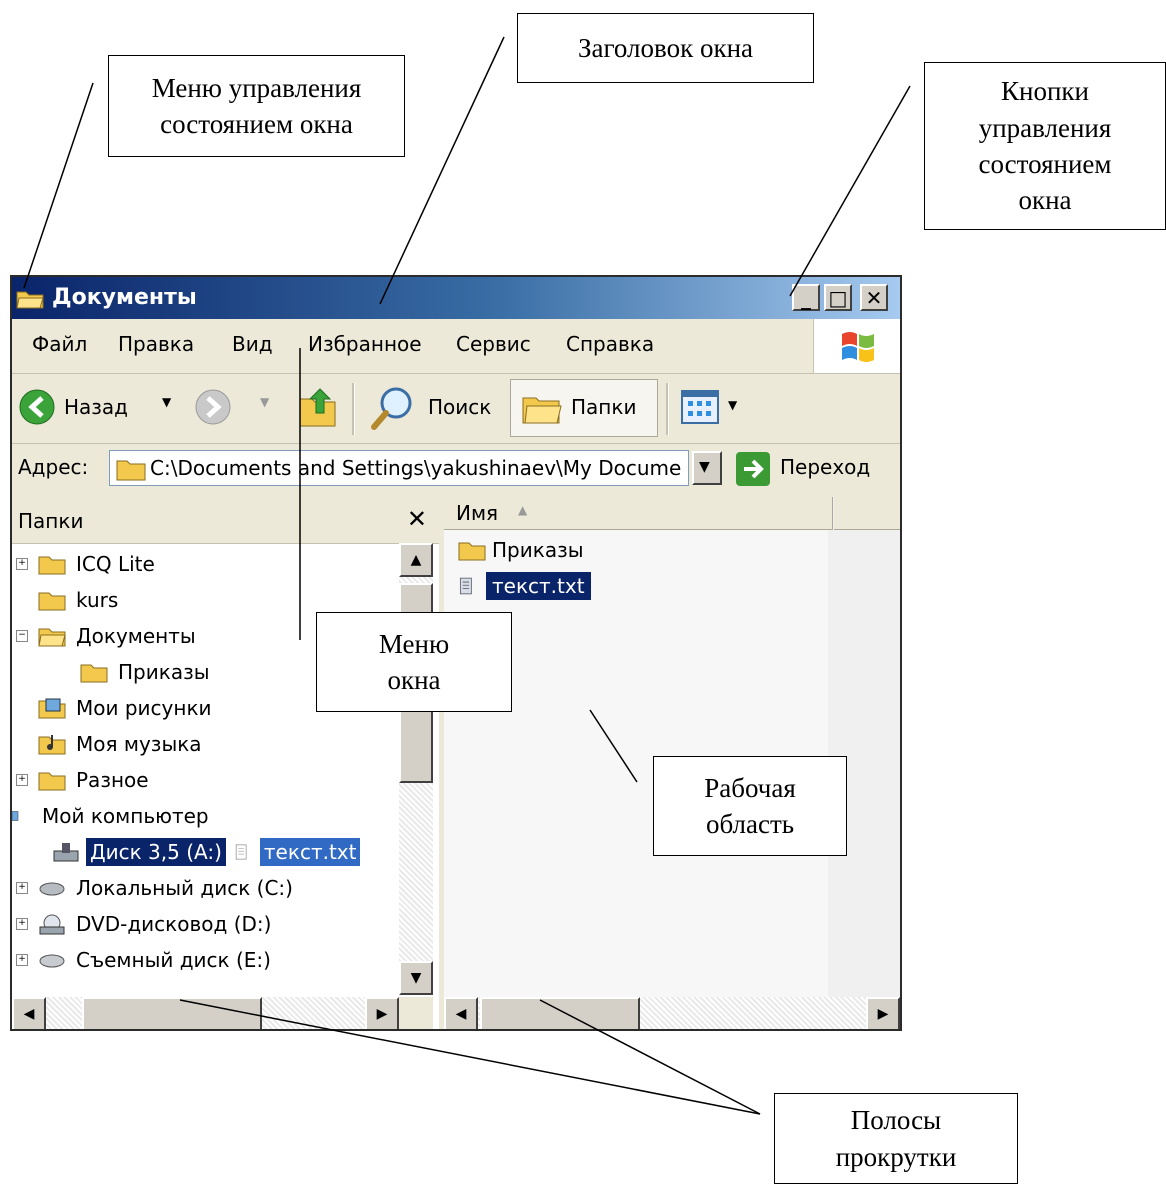 Image resolution: width=1166 pixels, height=1184 pixels. What do you see at coordinates (125, 816) in the screenshot?
I see `tree-item-label: Мой компьютер` at bounding box center [125, 816].